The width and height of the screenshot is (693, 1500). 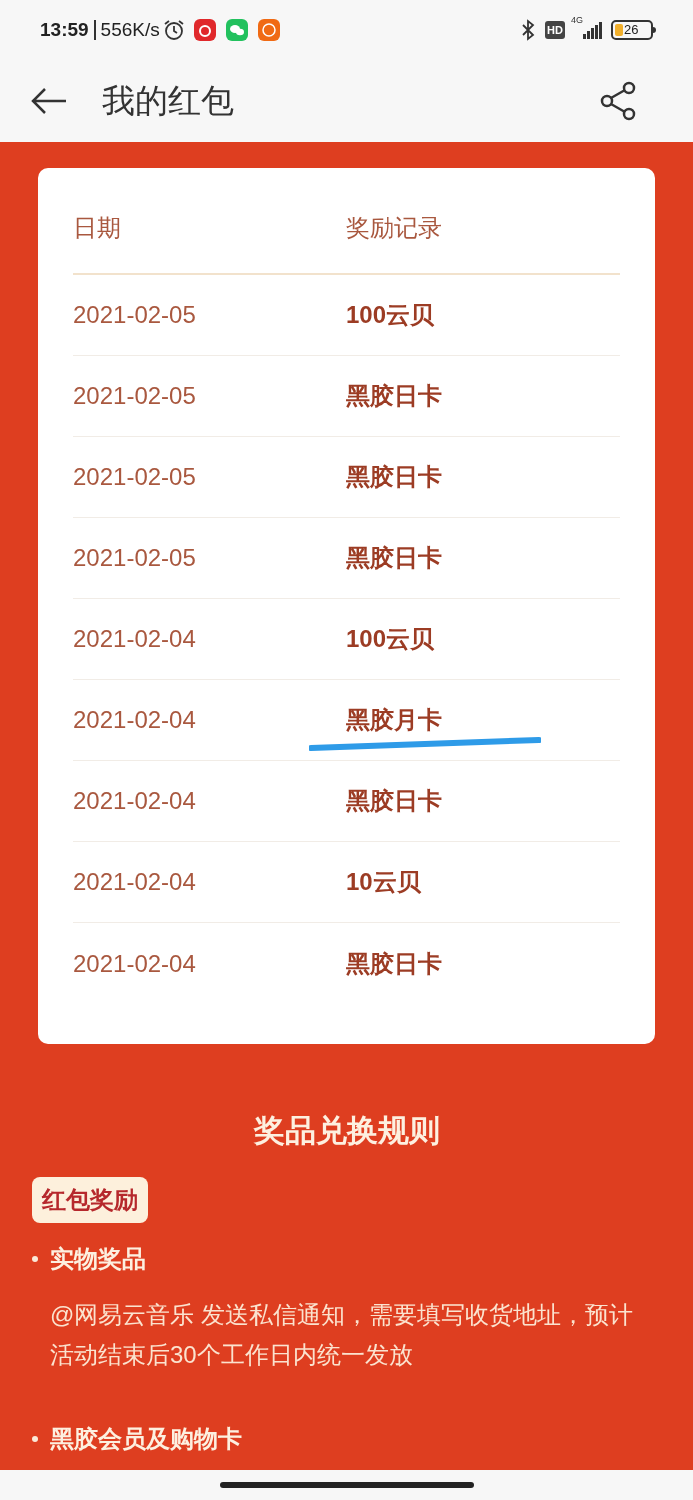 What do you see at coordinates (618, 101) in the screenshot?
I see `share-icon` at bounding box center [618, 101].